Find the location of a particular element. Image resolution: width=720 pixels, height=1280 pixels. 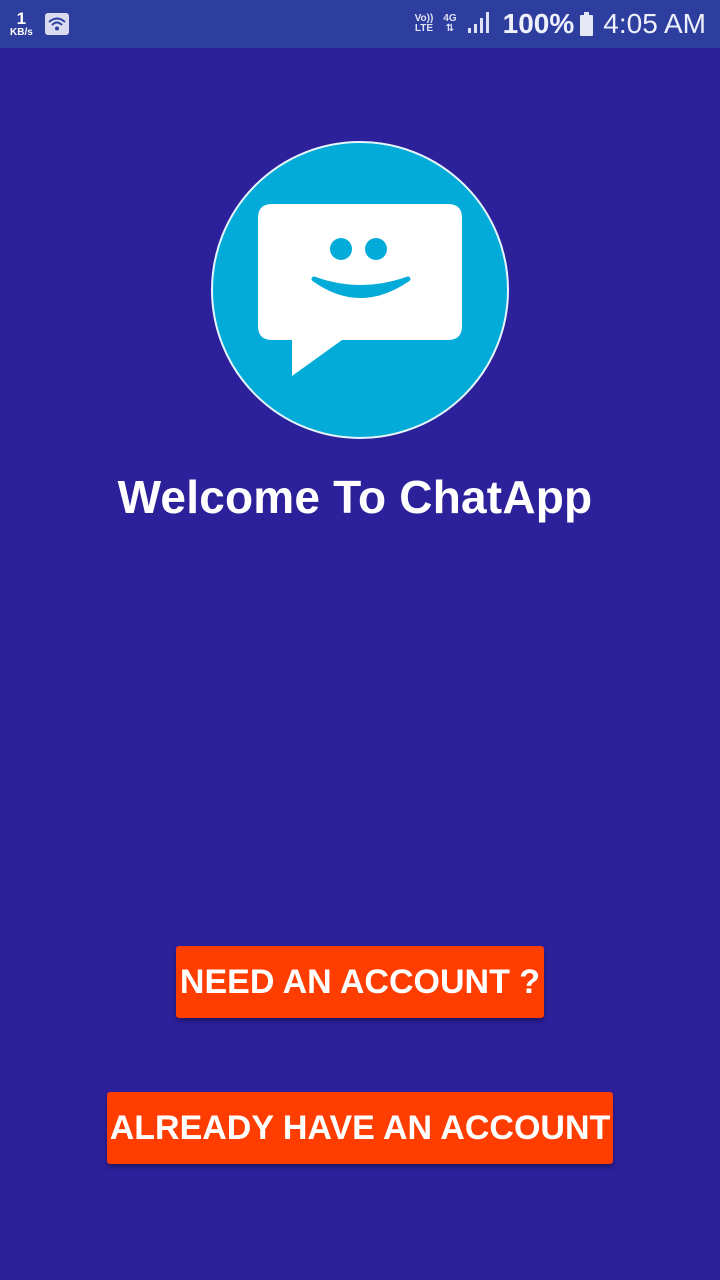

wifi-icon is located at coordinates (56, 24).